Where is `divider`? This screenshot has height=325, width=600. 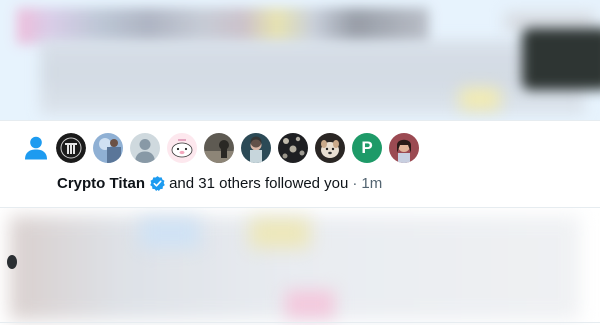 divider is located at coordinates (300, 322).